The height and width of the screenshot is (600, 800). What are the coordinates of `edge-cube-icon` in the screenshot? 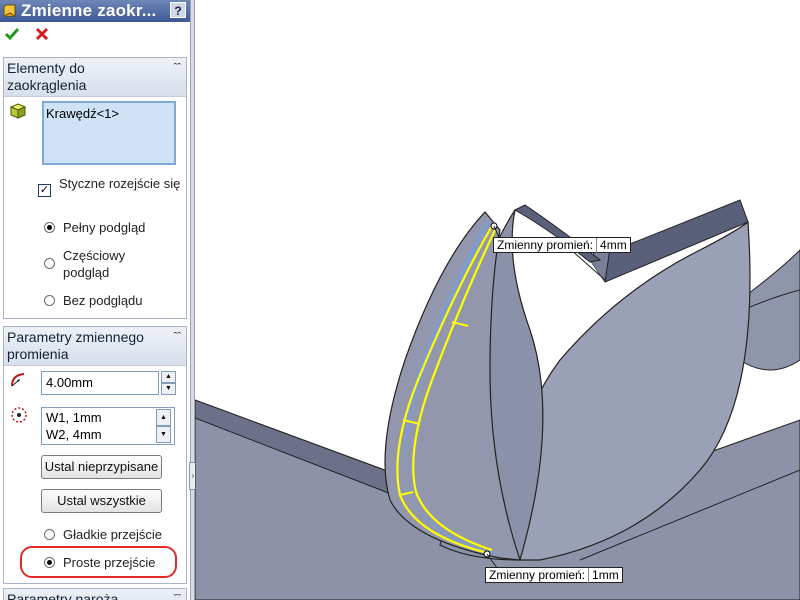 It's located at (18, 111).